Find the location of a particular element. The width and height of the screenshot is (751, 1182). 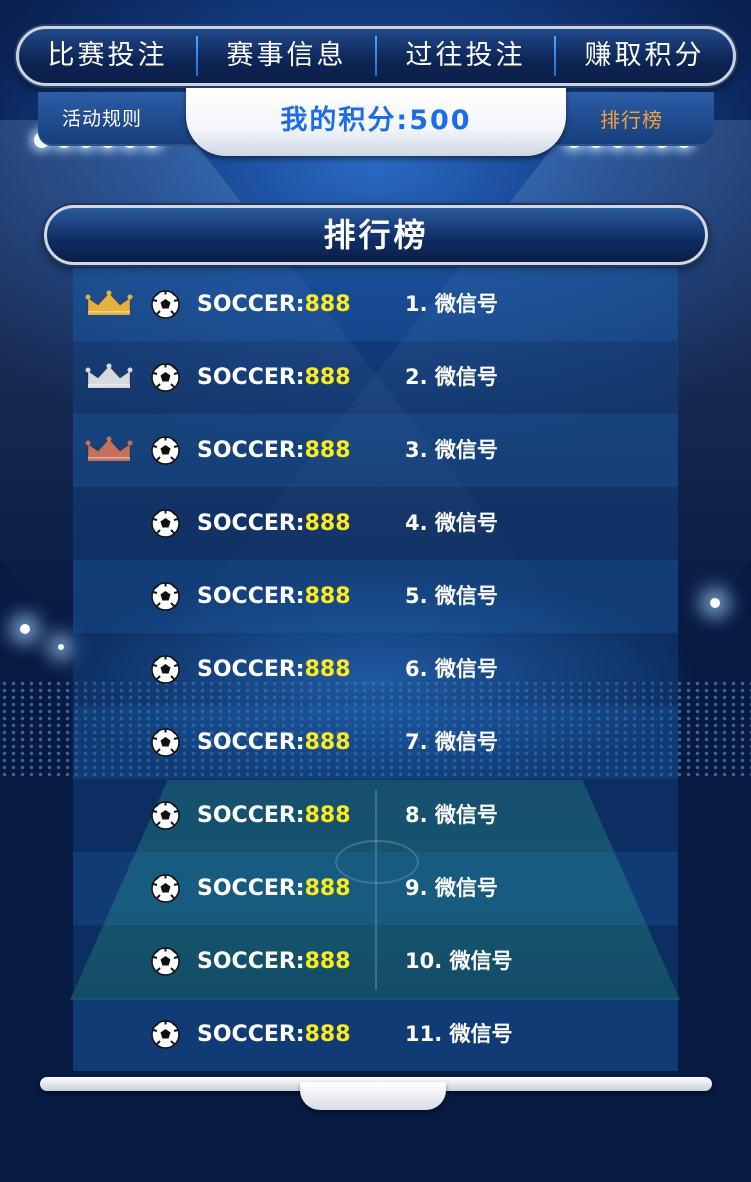

tab-match-info: 赛事信息 is located at coordinates (286, 56).